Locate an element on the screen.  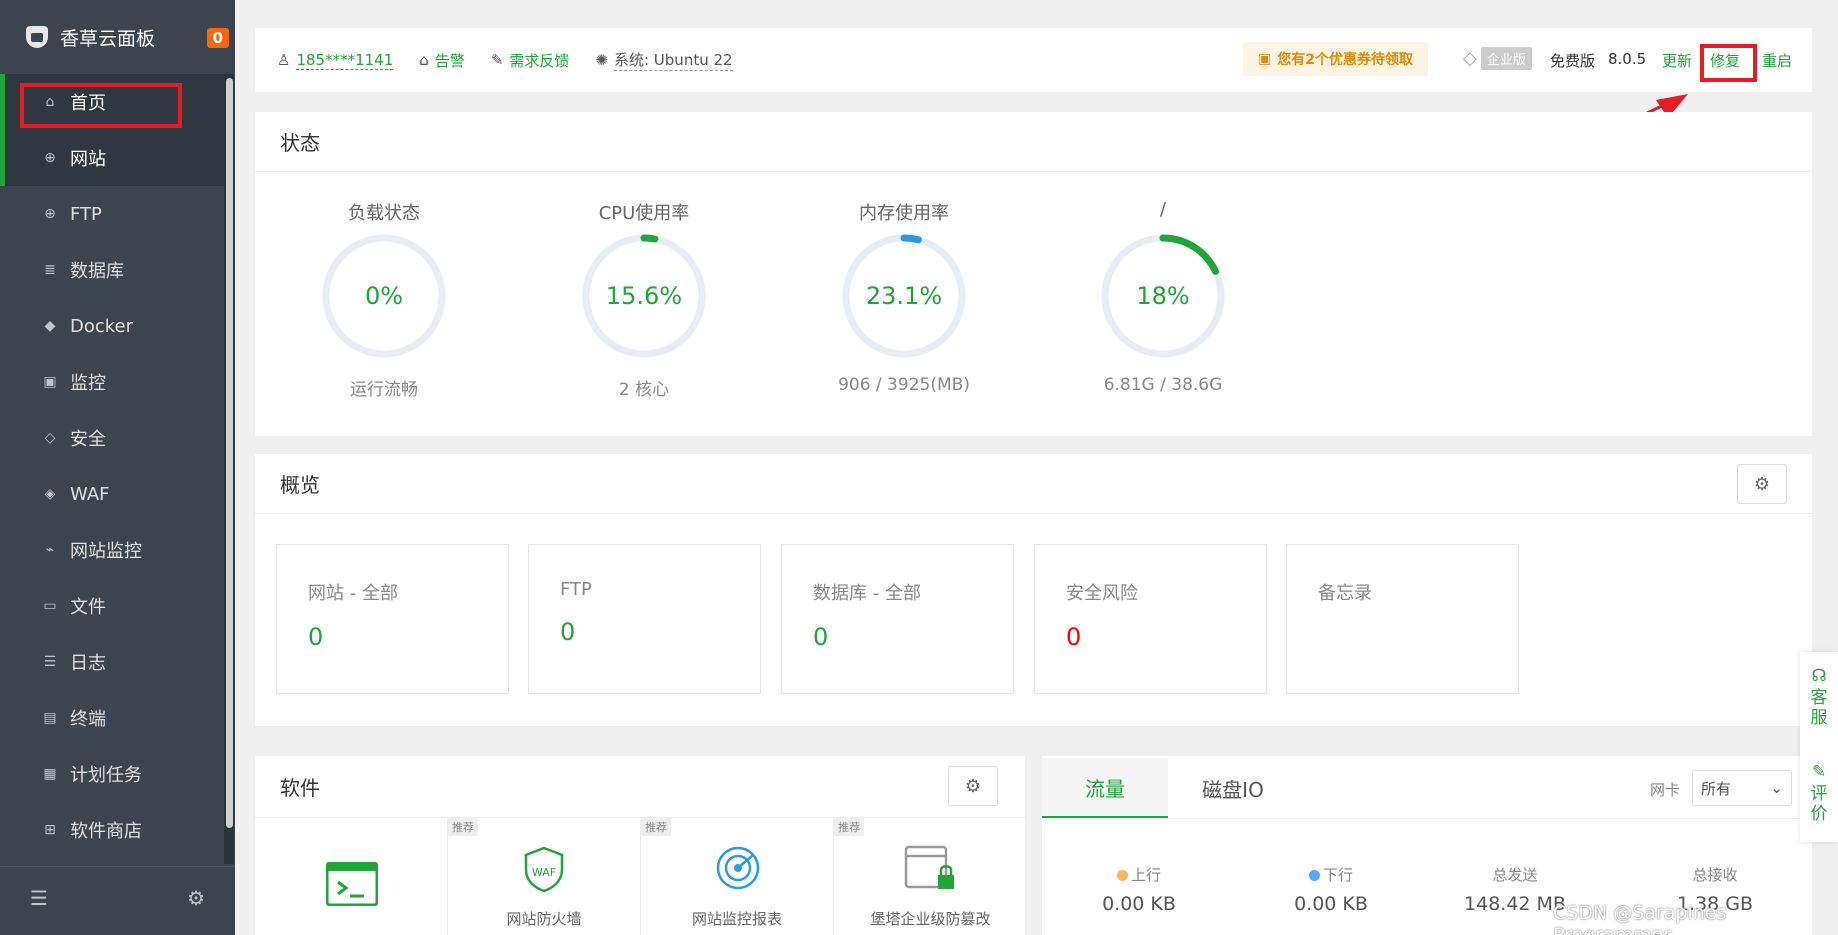
headset-icon: ☊ is located at coordinates (1819, 676).